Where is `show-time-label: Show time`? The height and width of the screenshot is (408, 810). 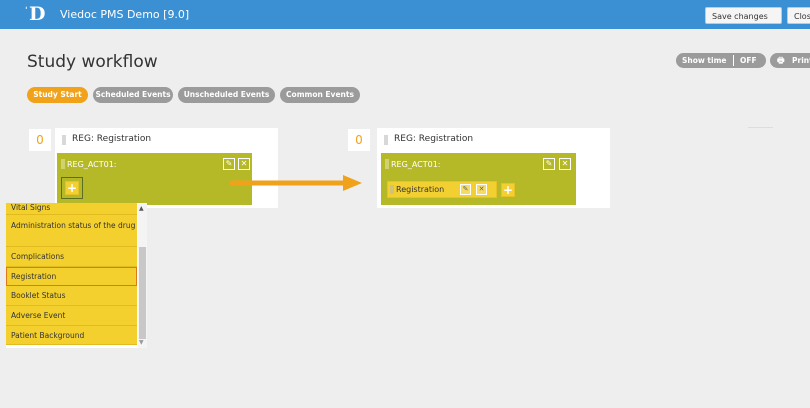
show-time-label: Show time is located at coordinates (704, 60).